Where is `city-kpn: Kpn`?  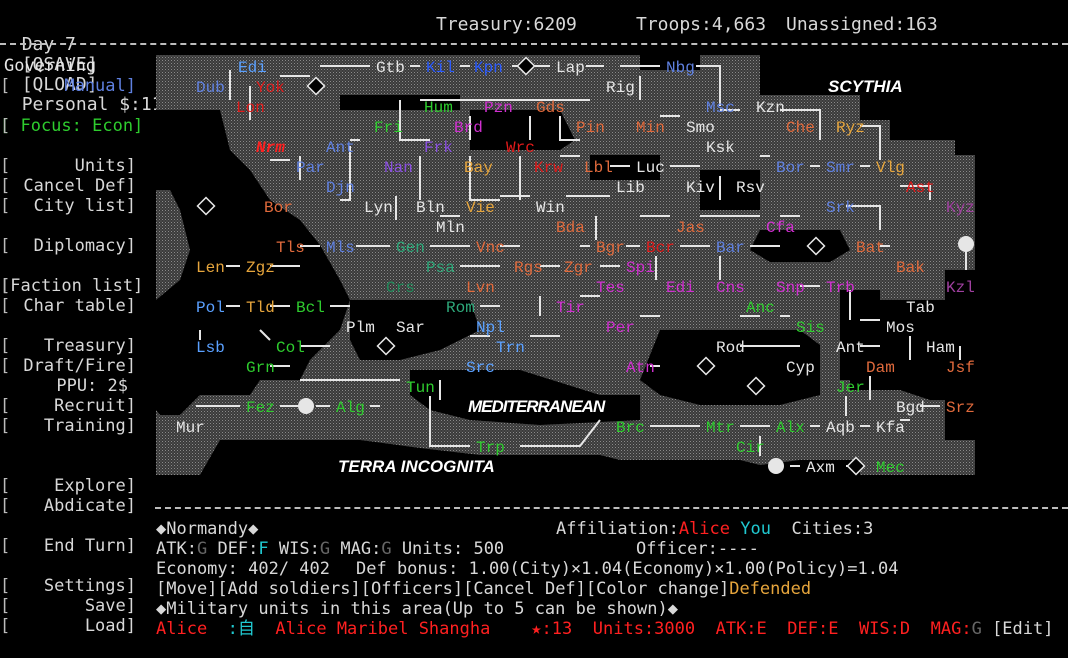 city-kpn: Kpn is located at coordinates (488, 68).